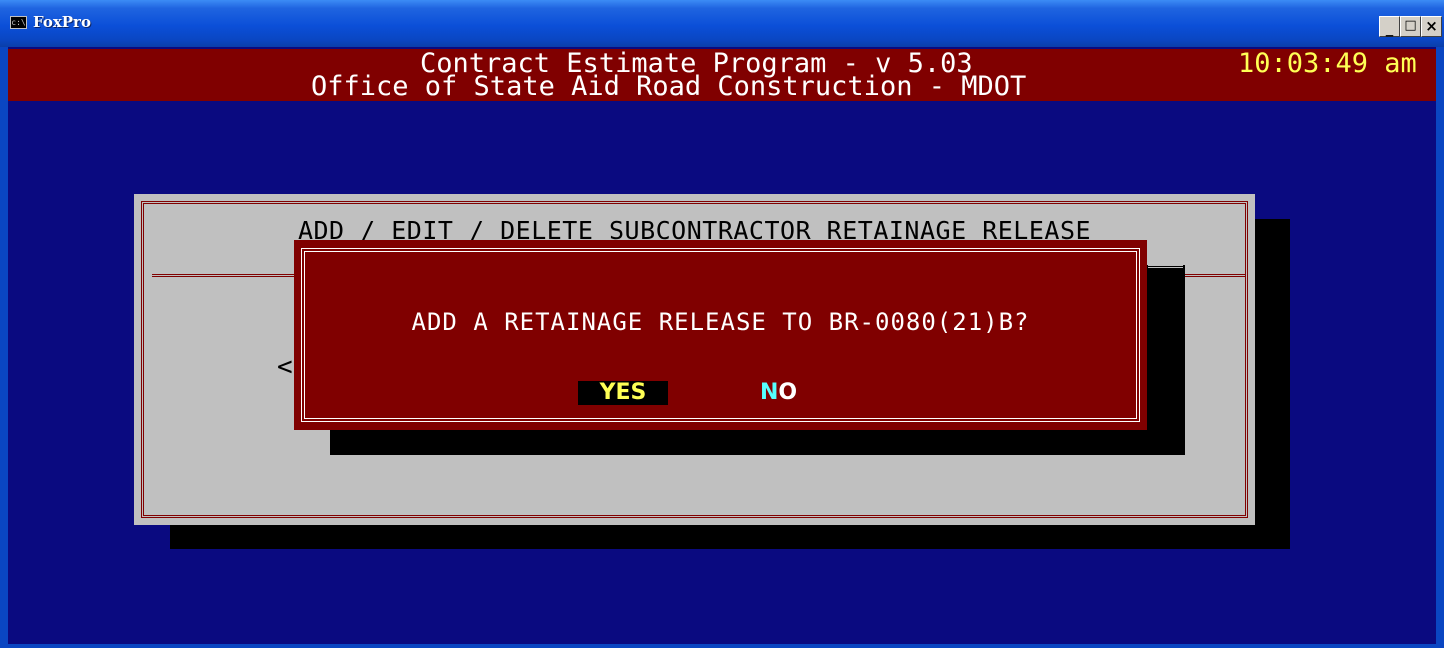  I want to click on shadow-edge, so click(1165, 273).